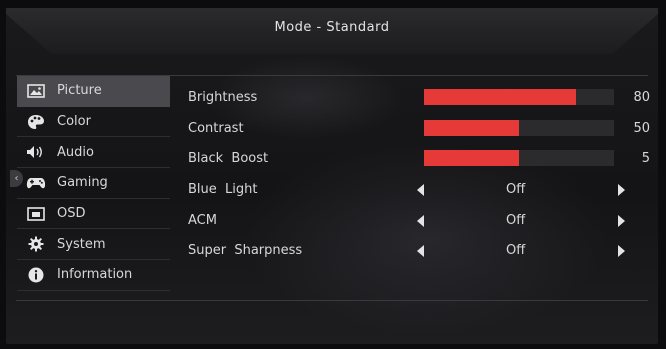 The image size is (666, 349). Describe the element at coordinates (82, 183) in the screenshot. I see `sidebar-item-label: Gaming` at that location.